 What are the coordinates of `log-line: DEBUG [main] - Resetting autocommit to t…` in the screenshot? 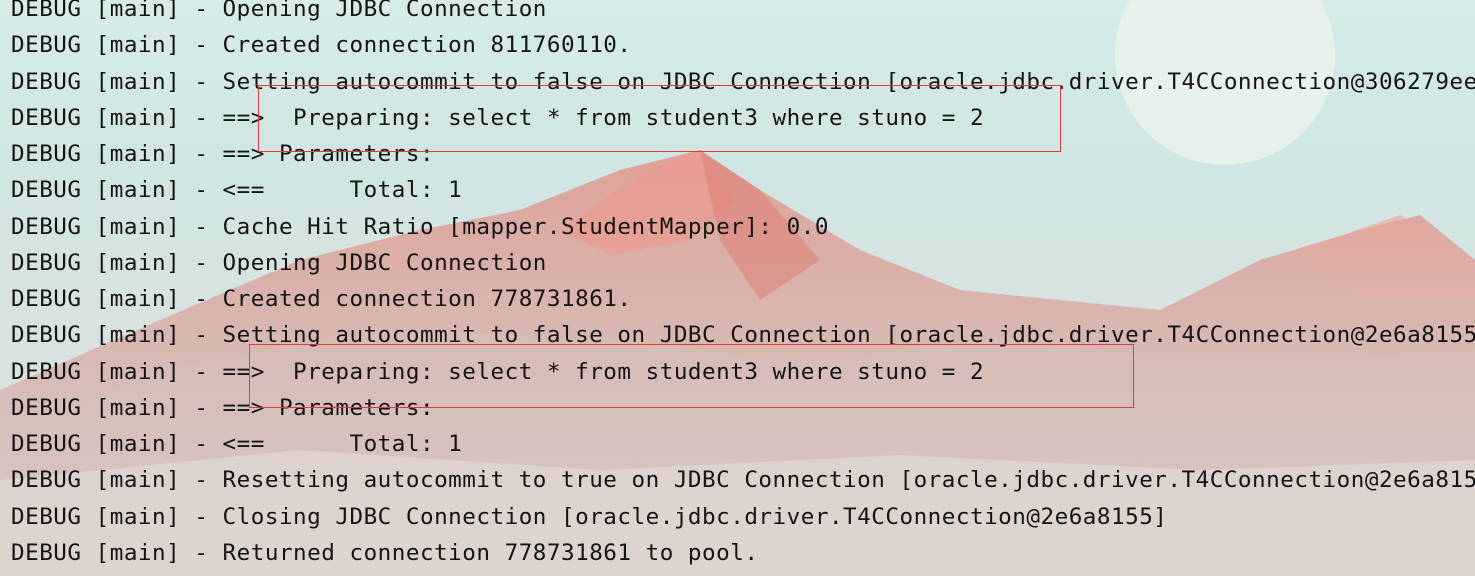 It's located at (743, 480).